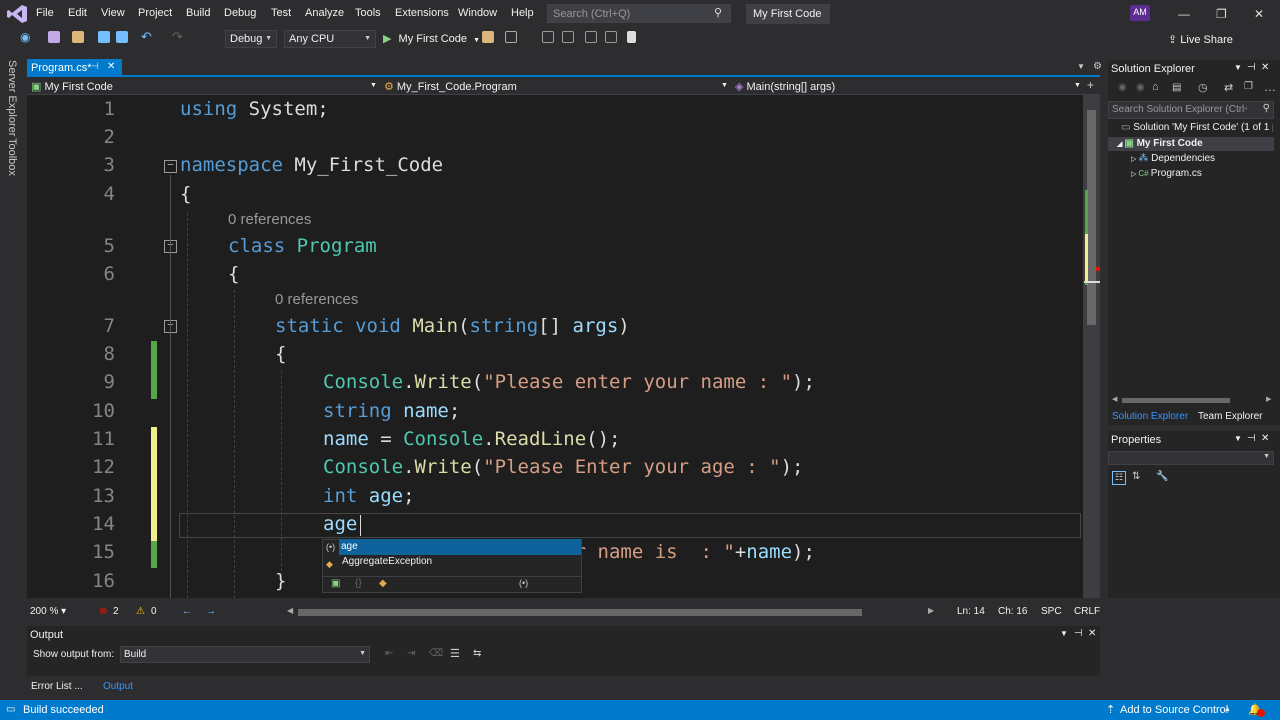 Image resolution: width=1280 pixels, height=720 pixels. Describe the element at coordinates (335, 583) in the screenshot. I see `filter-namespace-icon: ▣` at that location.